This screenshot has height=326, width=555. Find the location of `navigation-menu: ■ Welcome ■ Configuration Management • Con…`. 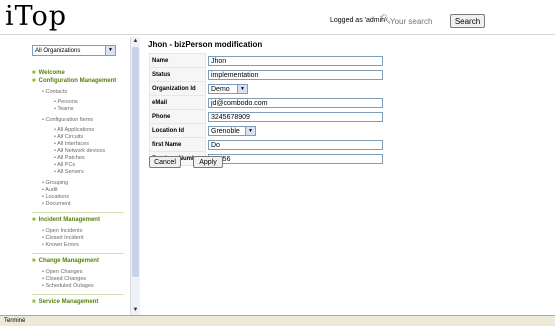

navigation-menu: ■ Welcome ■ Configuration Management • Con… is located at coordinates (81, 187).